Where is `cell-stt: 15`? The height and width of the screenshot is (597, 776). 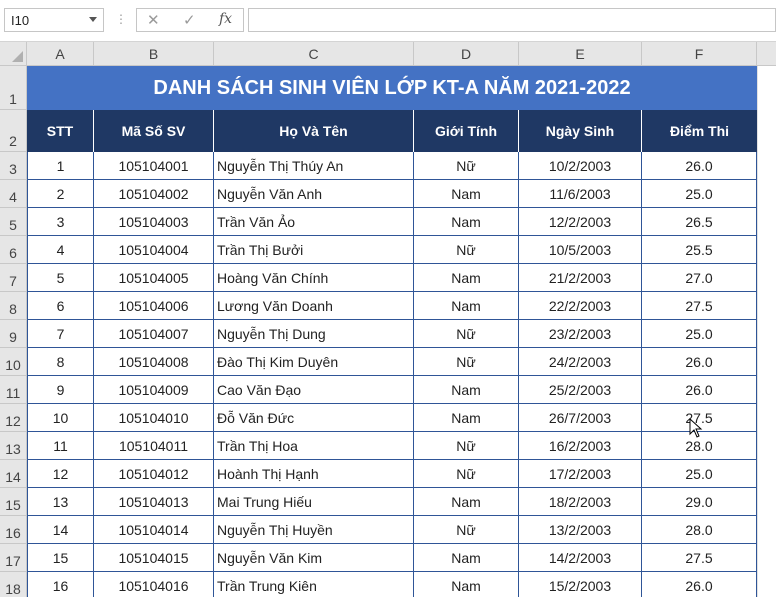
cell-stt: 15 is located at coordinates (60, 558).